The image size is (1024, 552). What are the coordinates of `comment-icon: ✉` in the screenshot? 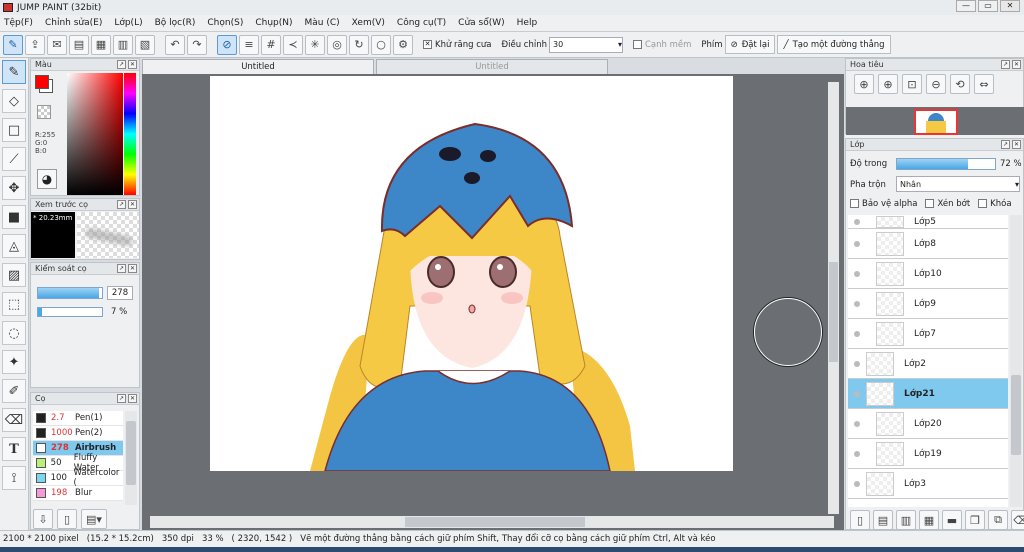 It's located at (57, 44).